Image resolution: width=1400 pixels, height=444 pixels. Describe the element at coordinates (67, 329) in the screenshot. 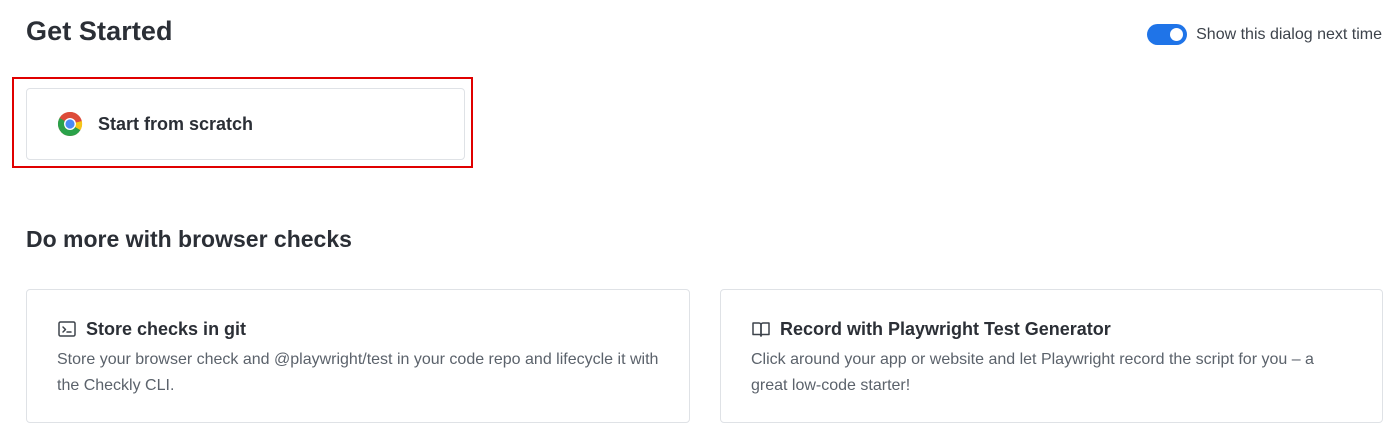

I see `terminal-icon` at that location.